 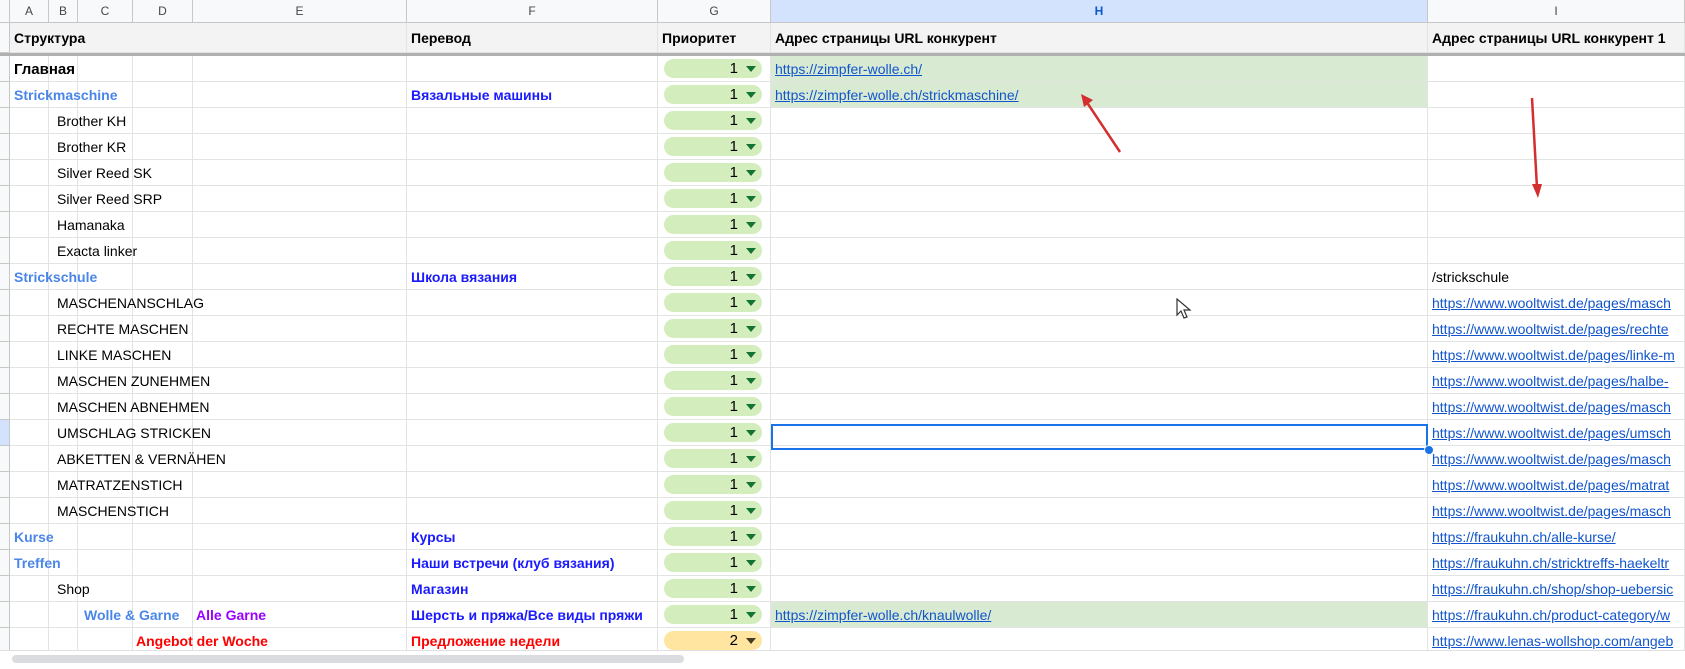 I want to click on corner-cell, so click(x=5, y=11).